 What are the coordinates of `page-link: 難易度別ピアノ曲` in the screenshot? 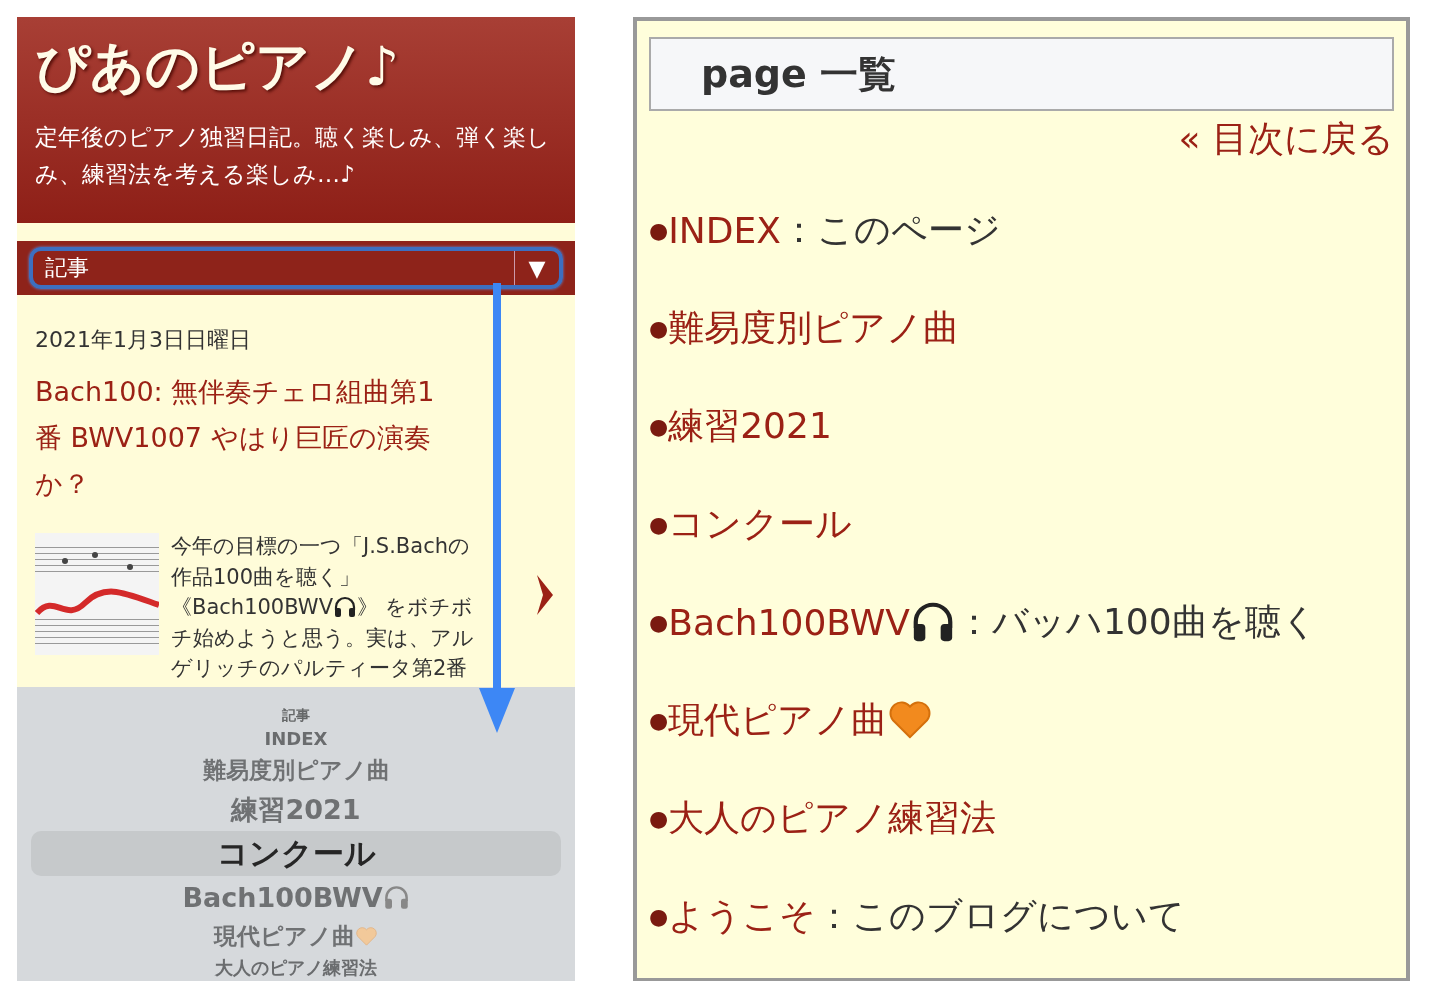 It's located at (814, 328).